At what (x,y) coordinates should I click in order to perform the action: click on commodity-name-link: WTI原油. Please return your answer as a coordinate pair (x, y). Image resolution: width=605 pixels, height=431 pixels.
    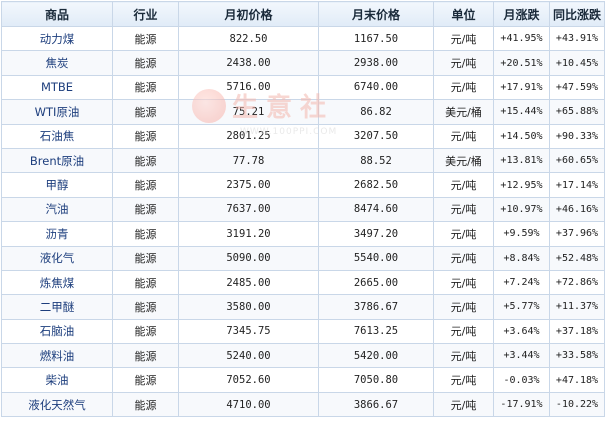
    Looking at the image, I should click on (57, 112).